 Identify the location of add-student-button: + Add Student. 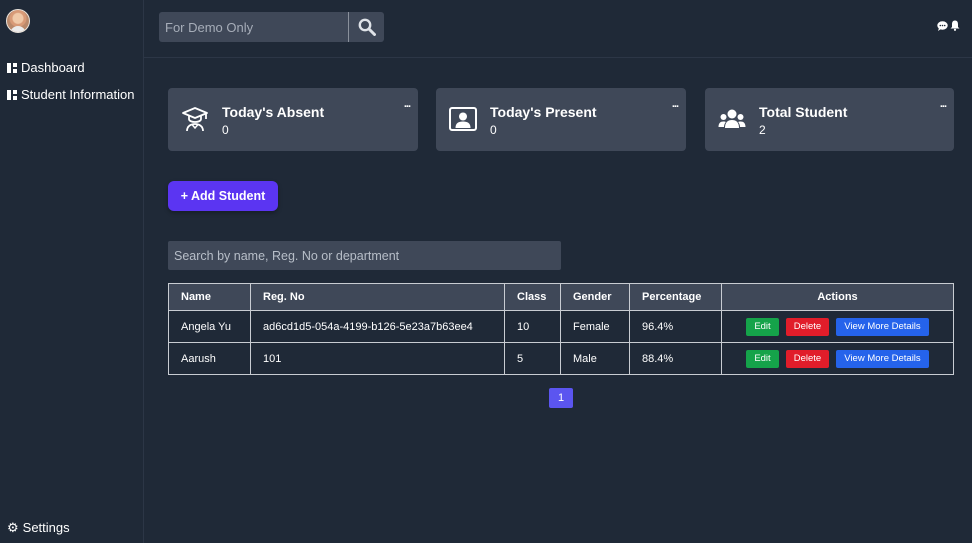
(223, 196).